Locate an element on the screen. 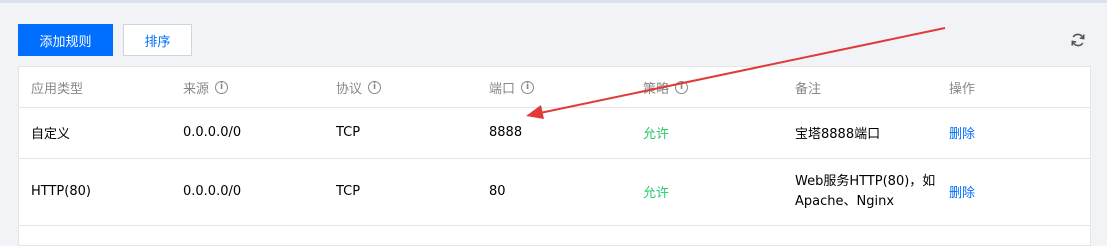 The image size is (1107, 246). header-protocol: 协议 i is located at coordinates (359, 87).